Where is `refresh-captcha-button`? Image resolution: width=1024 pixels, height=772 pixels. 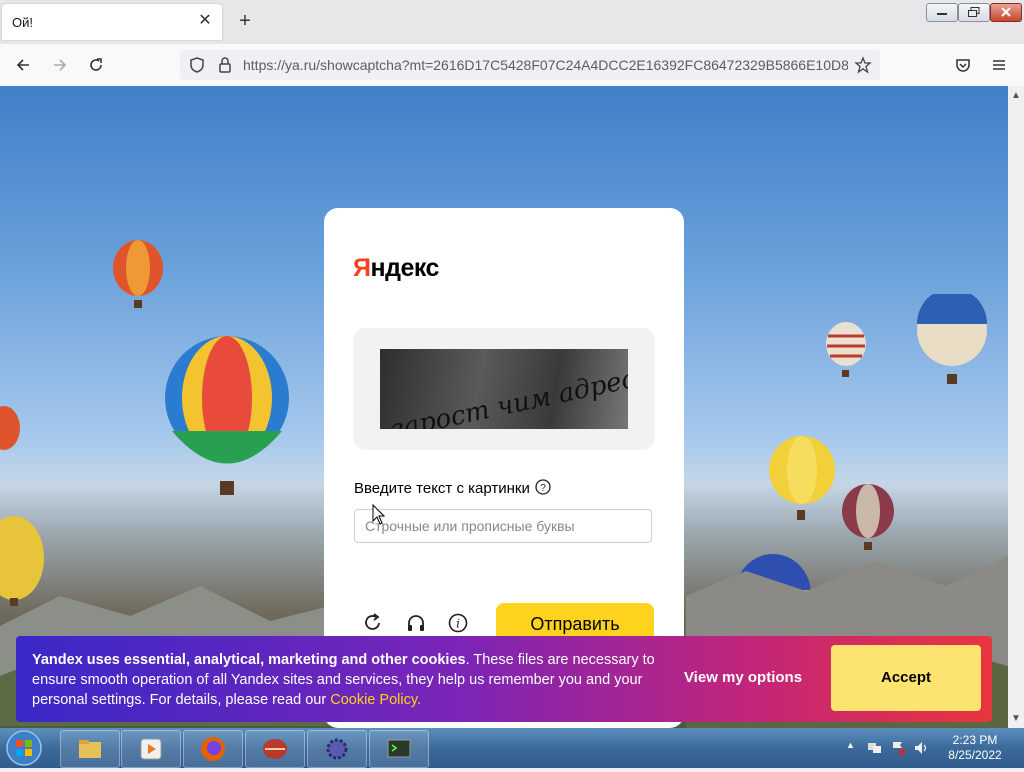
refresh-captcha-button is located at coordinates (375, 625).